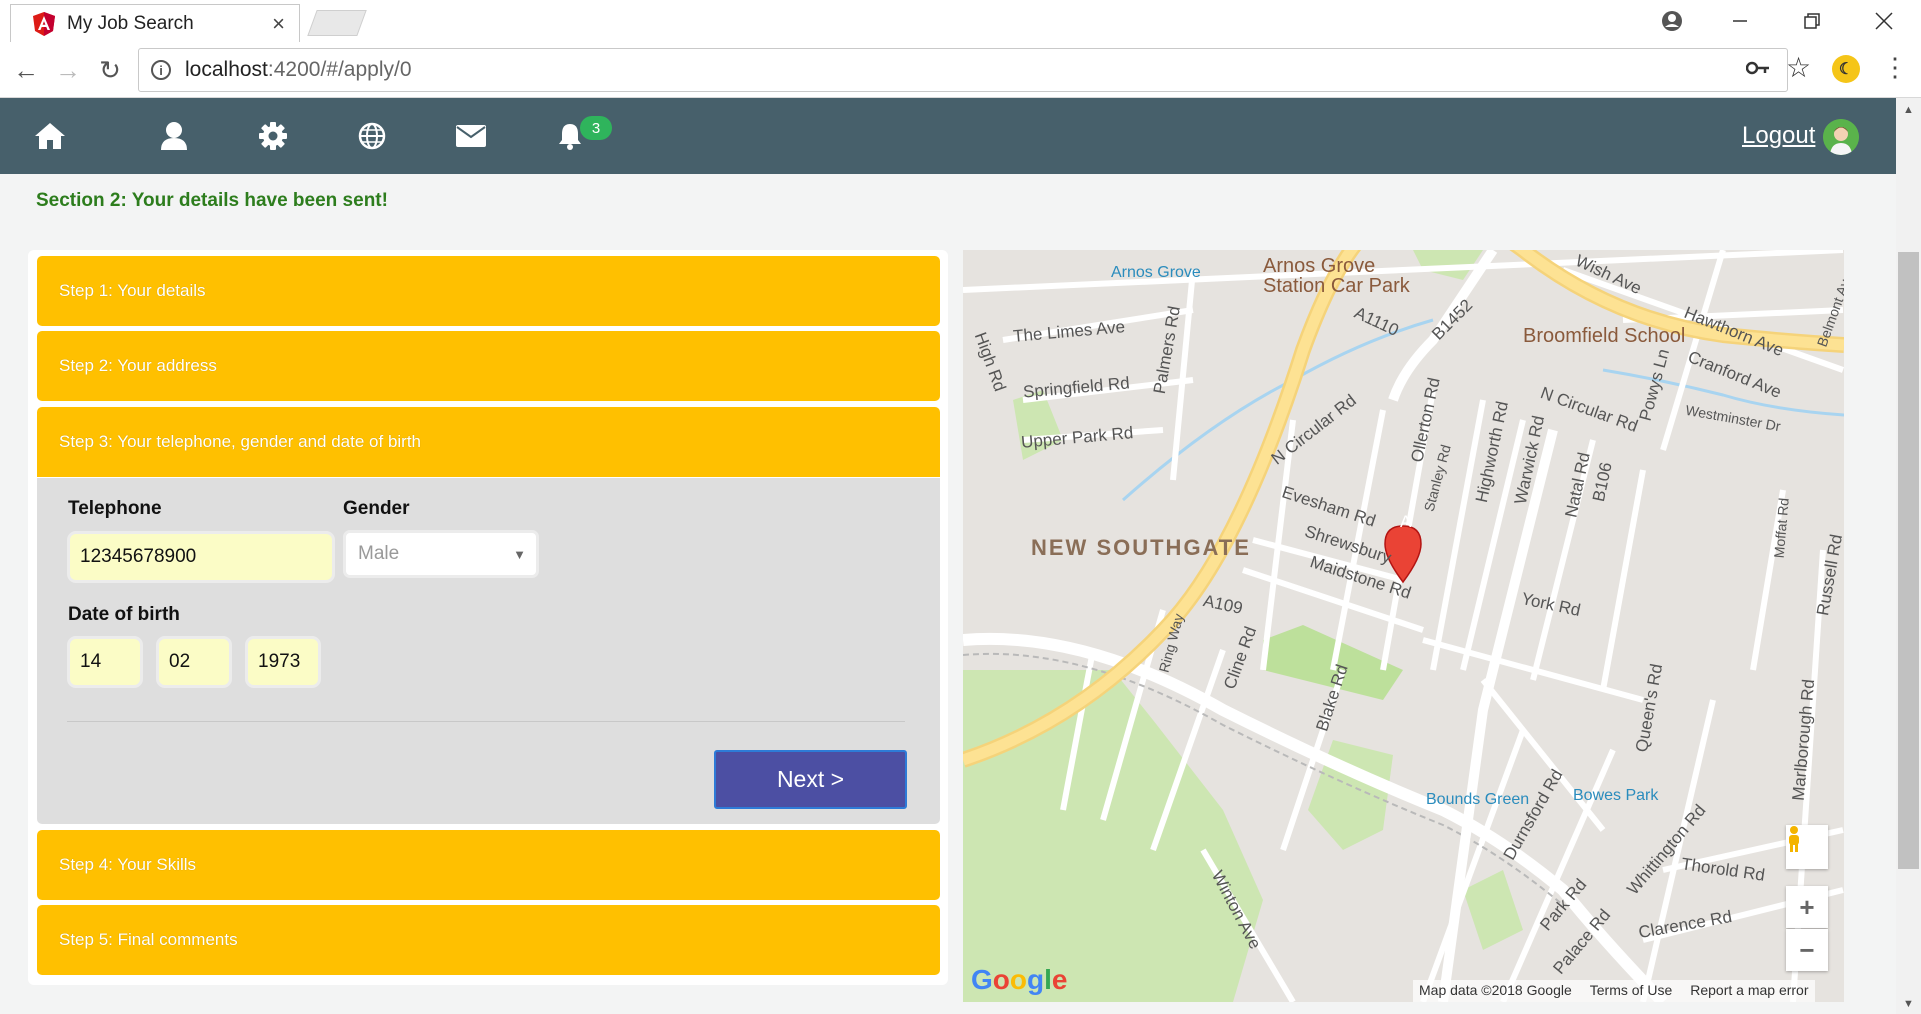 This screenshot has height=1014, width=1921. Describe the element at coordinates (1908, 110) in the screenshot. I see `scroll-up-icon: ▲` at that location.